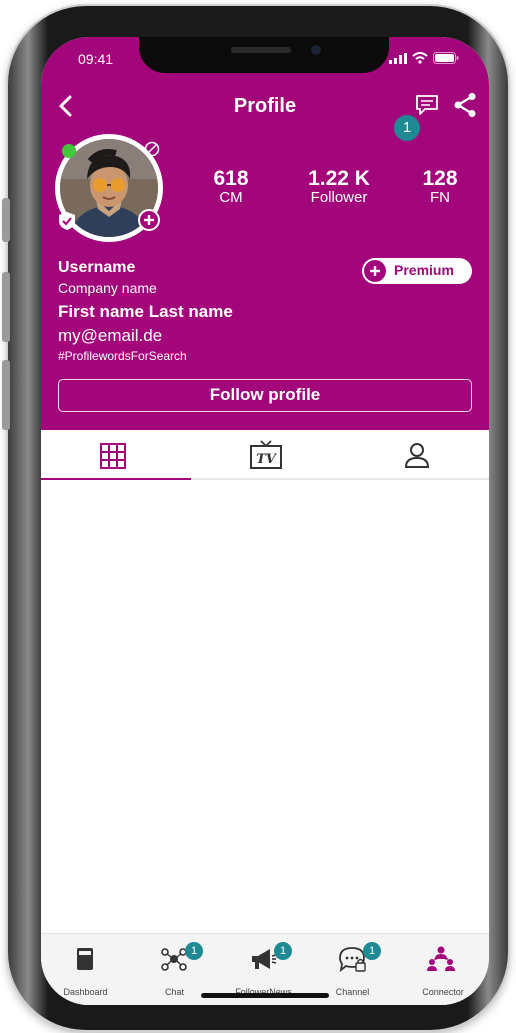  I want to click on grid-icon, so click(113, 456).